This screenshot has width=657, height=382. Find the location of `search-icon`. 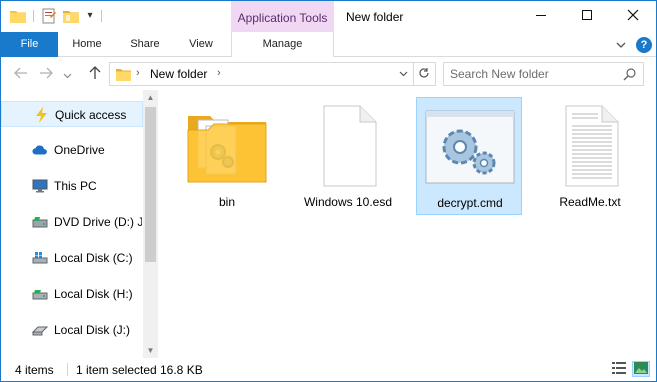

search-icon is located at coordinates (630, 74).